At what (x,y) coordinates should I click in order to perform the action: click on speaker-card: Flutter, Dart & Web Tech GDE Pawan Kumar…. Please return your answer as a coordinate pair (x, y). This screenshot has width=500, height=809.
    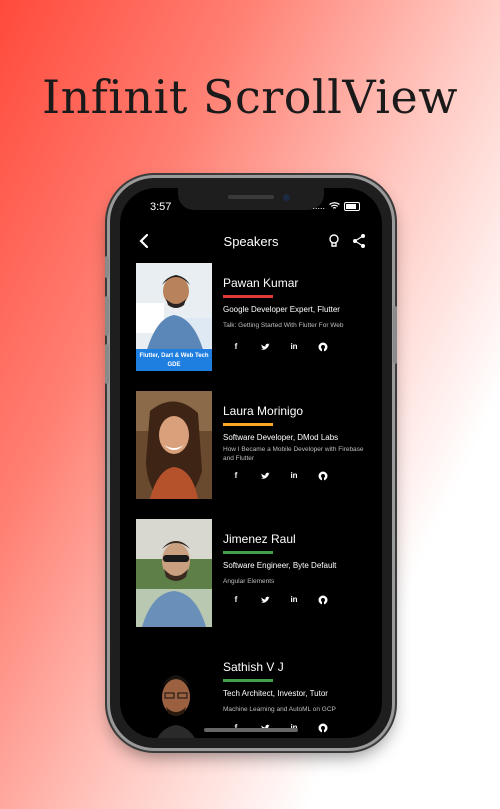
    Looking at the image, I should click on (256, 318).